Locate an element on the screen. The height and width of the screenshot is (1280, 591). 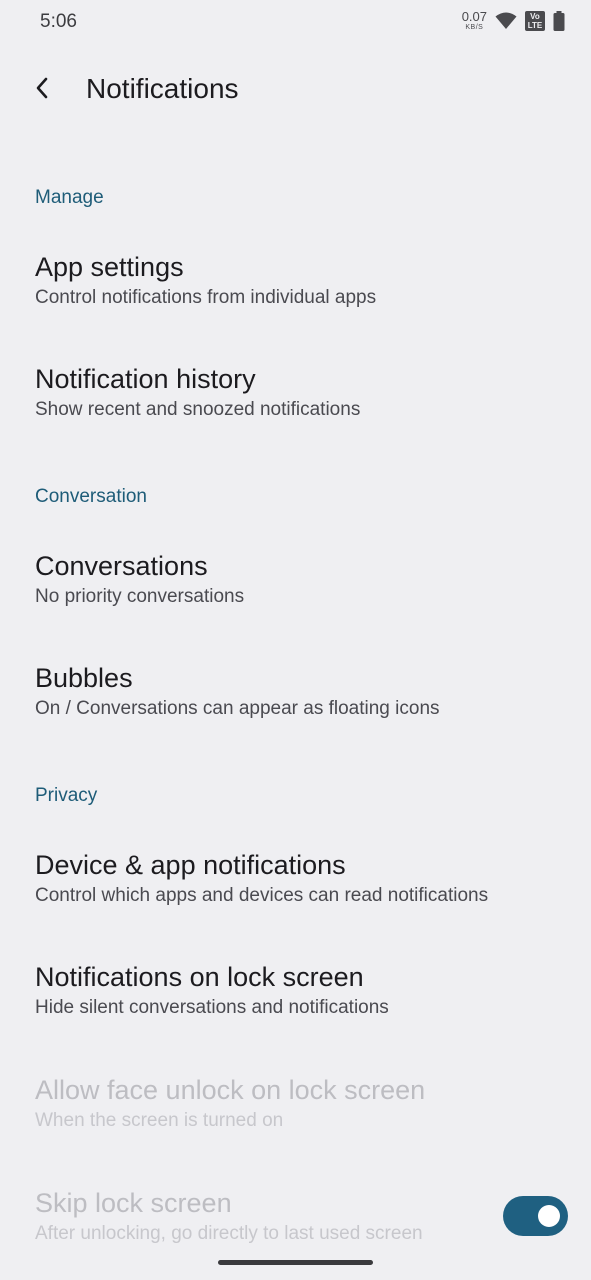
conversations-item: Conversations No priority conversations is located at coordinates (295, 591).